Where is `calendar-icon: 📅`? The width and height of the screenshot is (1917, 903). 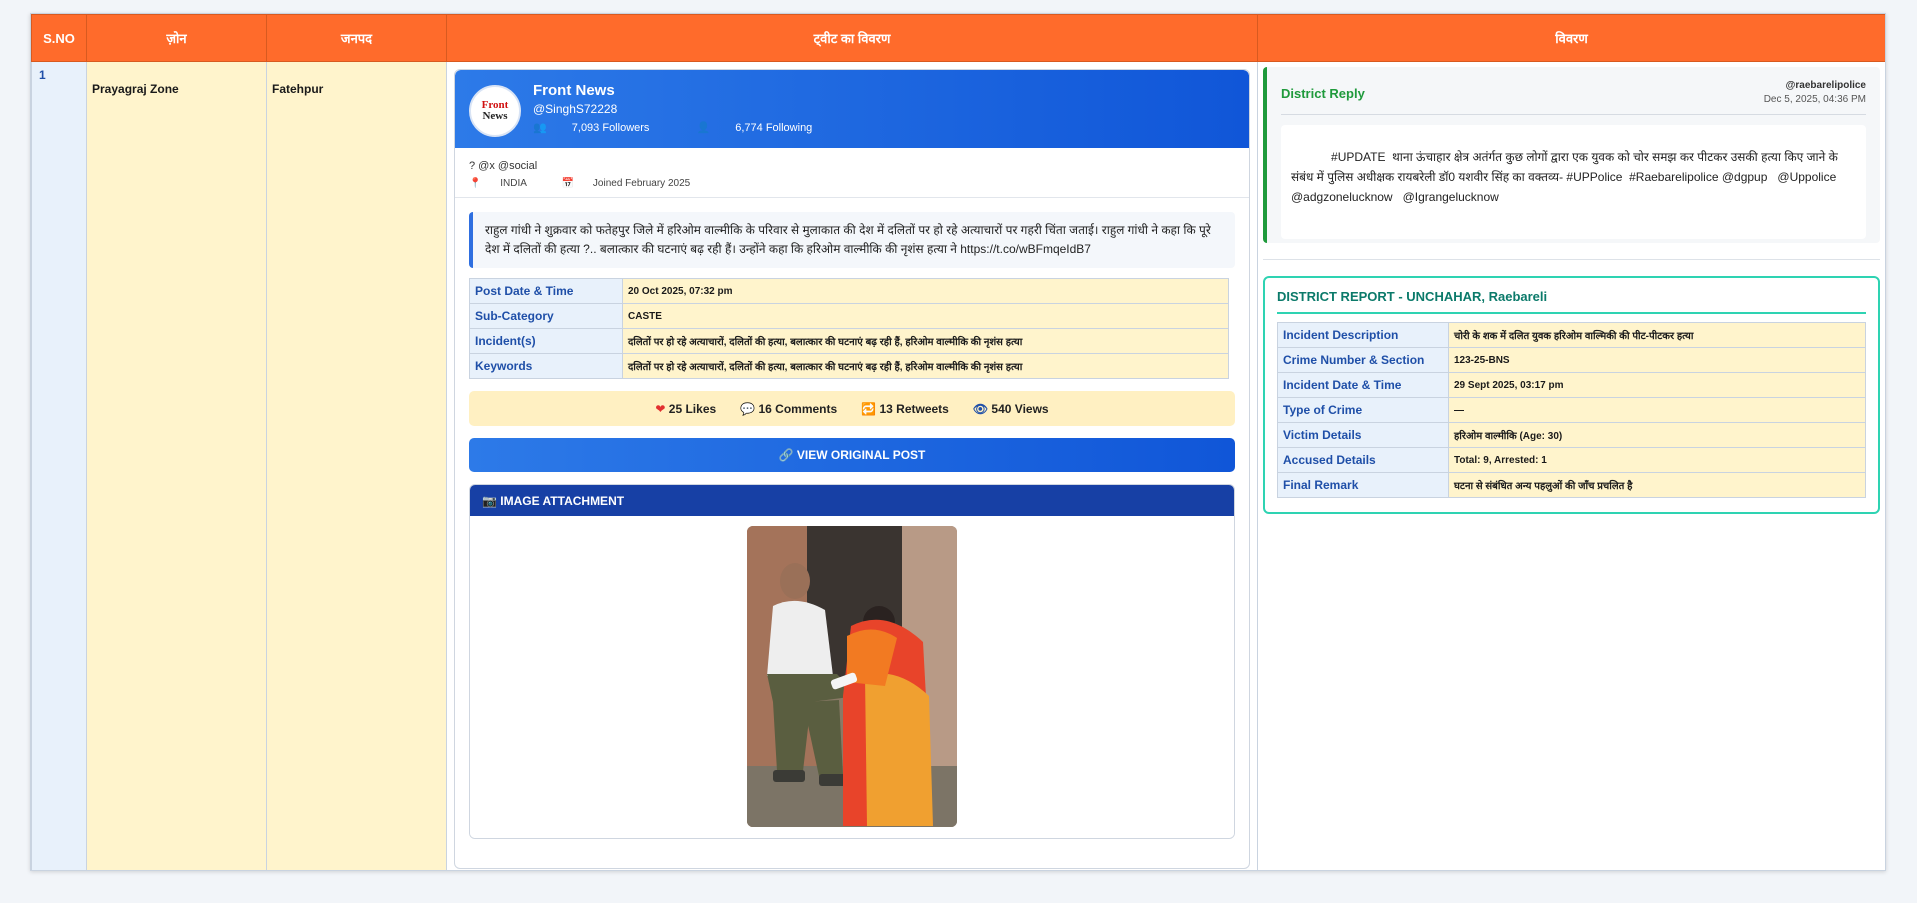
calendar-icon: 📅 is located at coordinates (568, 183).